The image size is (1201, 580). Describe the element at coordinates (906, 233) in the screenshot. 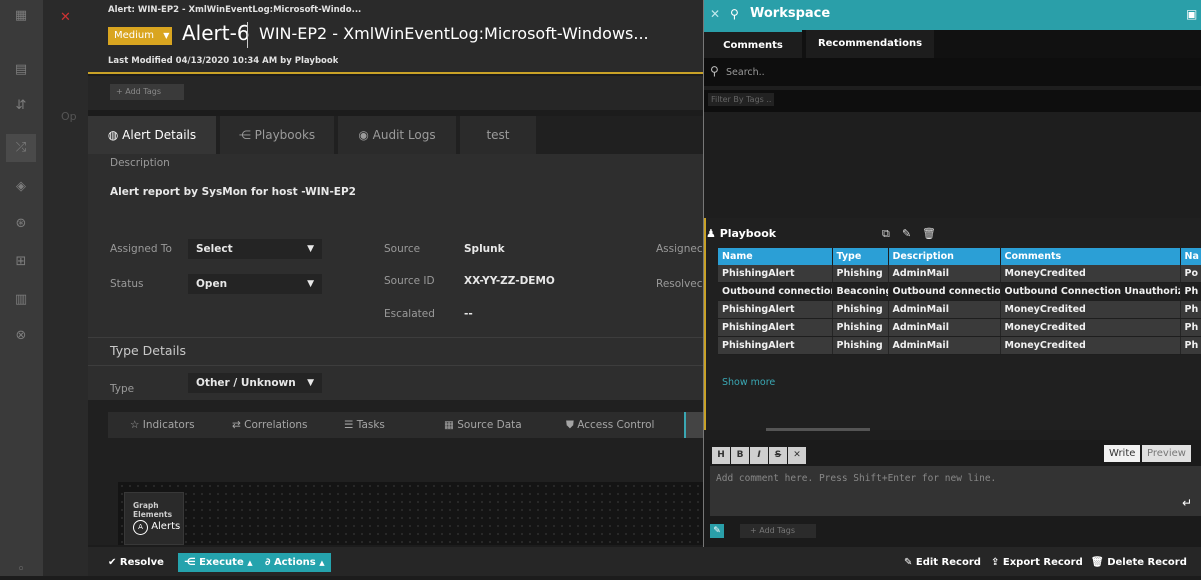

I see `edit-icon: ✎` at that location.